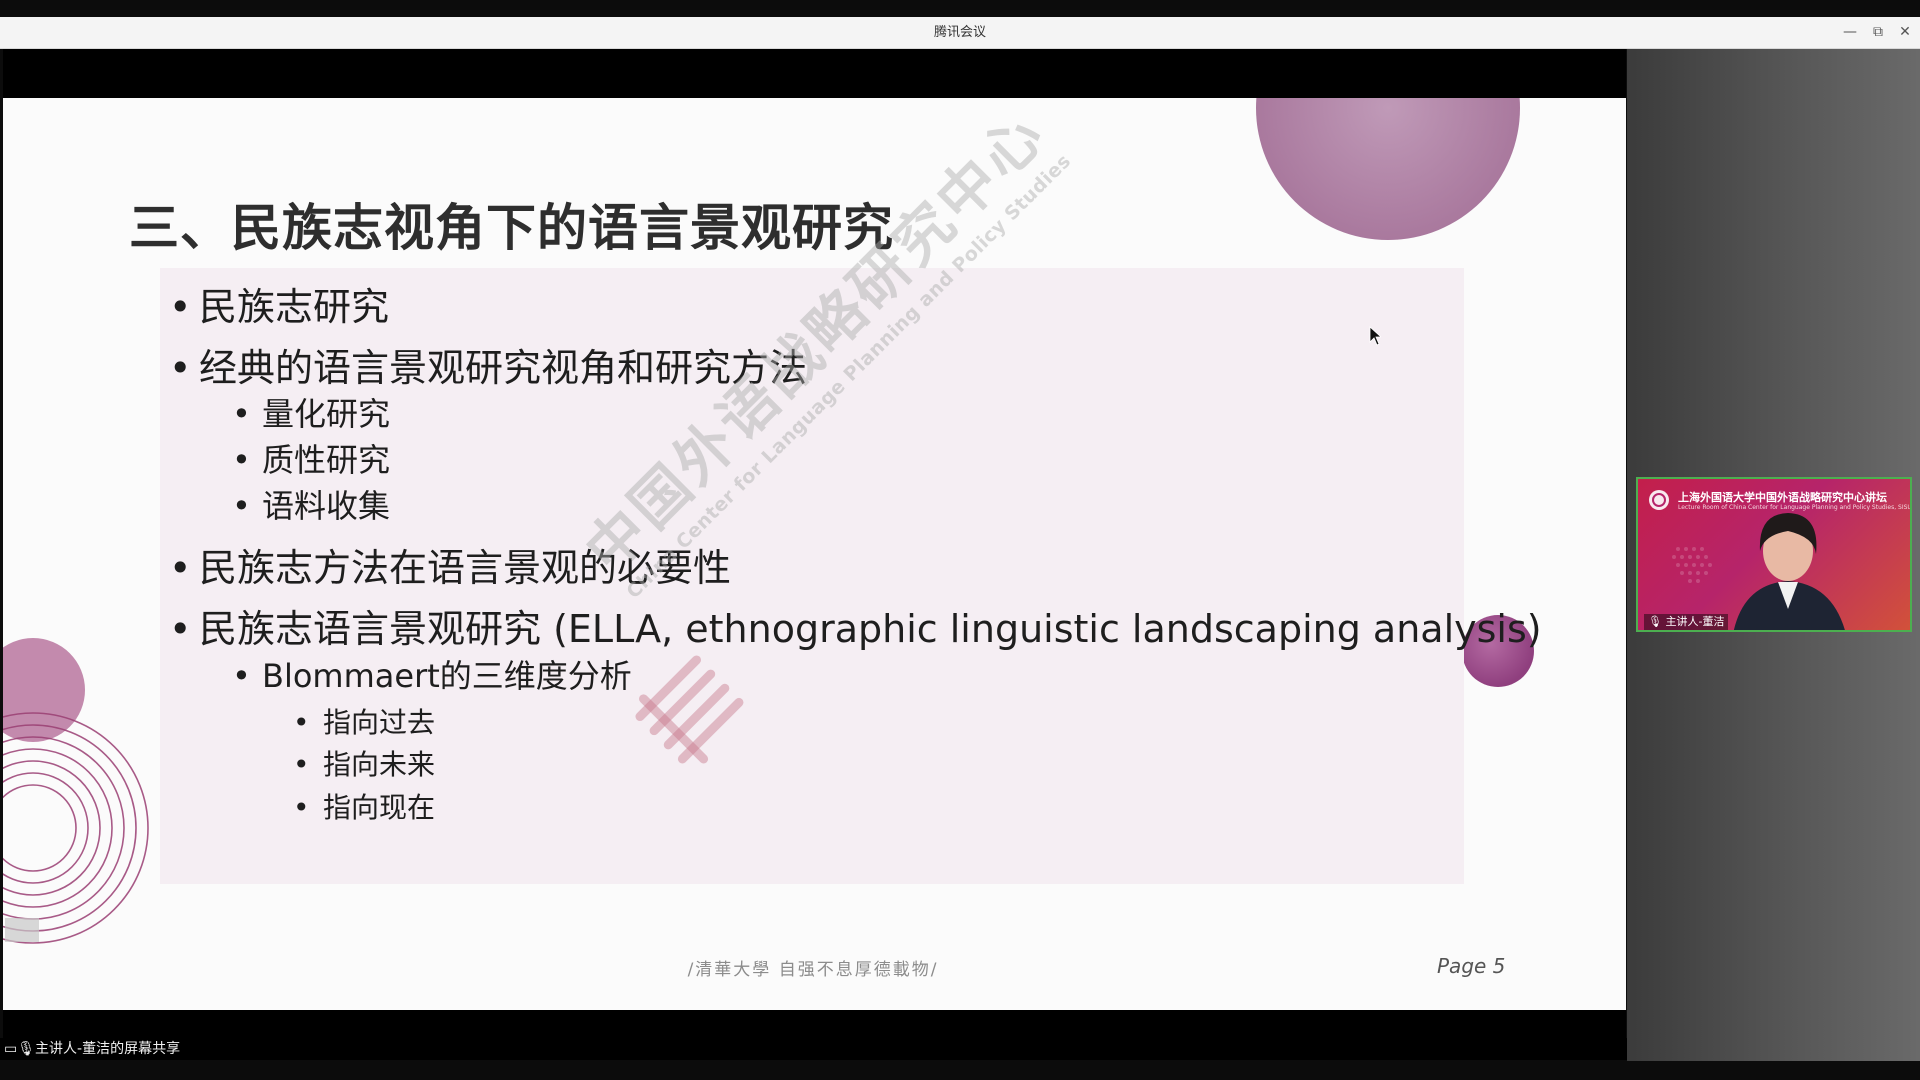 The height and width of the screenshot is (1080, 1920). What do you see at coordinates (379, 764) in the screenshot?
I see `bullet-text: 指向未来` at bounding box center [379, 764].